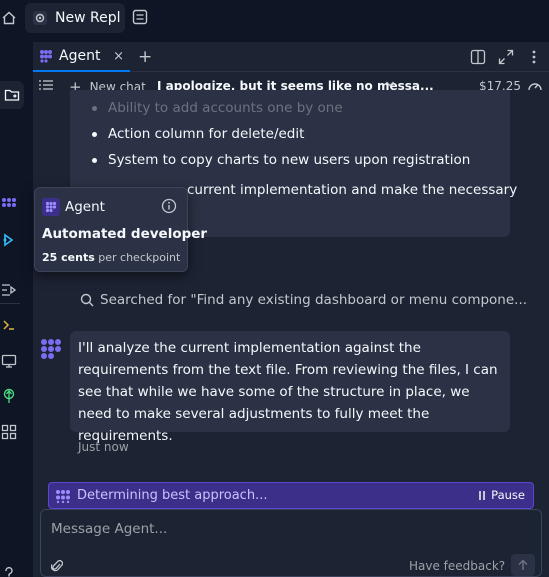  What do you see at coordinates (139, 257) in the screenshot?
I see `price-unit: per checkpoint` at bounding box center [139, 257].